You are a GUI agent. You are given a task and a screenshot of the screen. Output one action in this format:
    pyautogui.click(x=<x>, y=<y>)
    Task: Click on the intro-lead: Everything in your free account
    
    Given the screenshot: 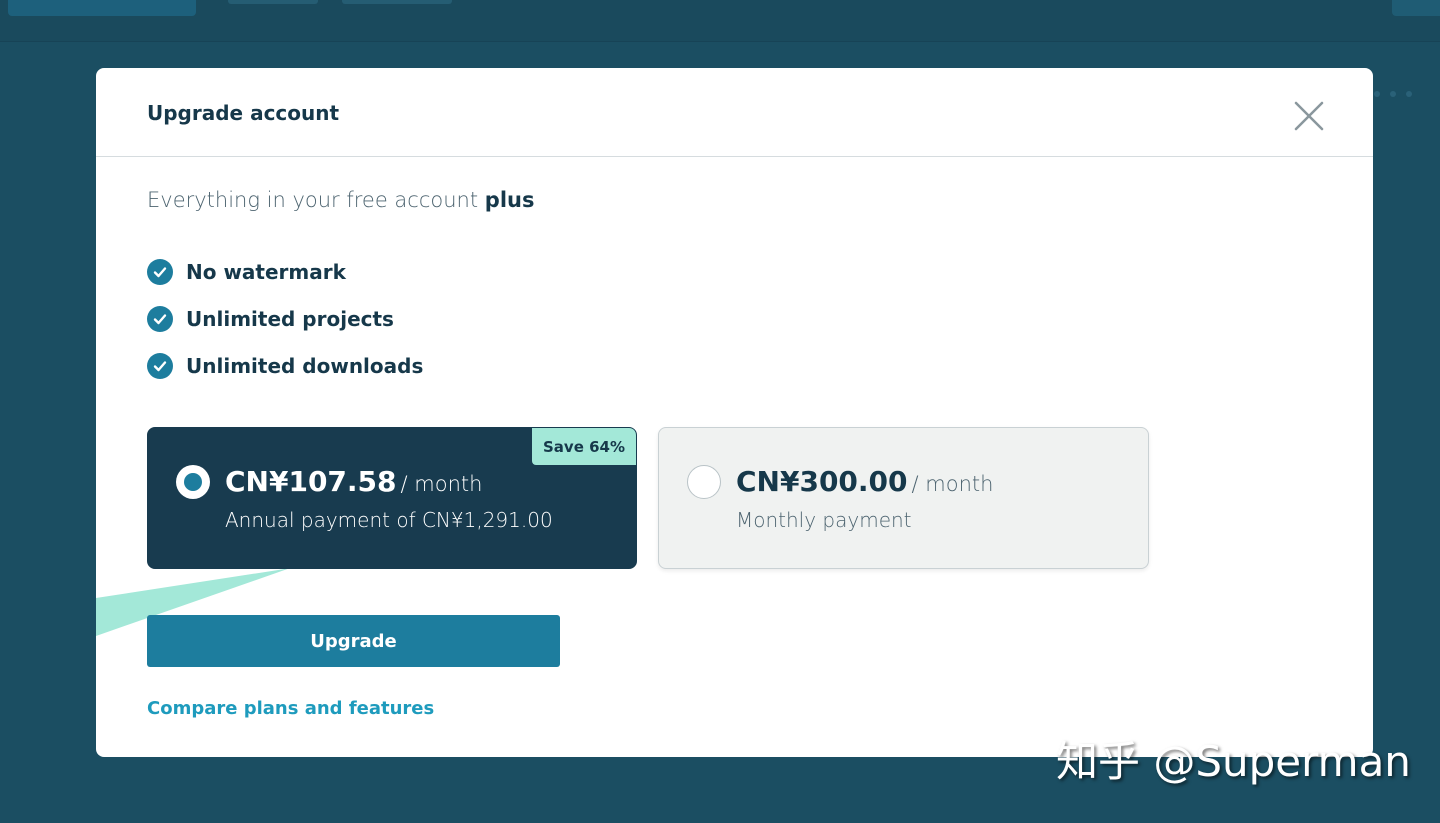 What is the action you would take?
    pyautogui.click(x=316, y=200)
    